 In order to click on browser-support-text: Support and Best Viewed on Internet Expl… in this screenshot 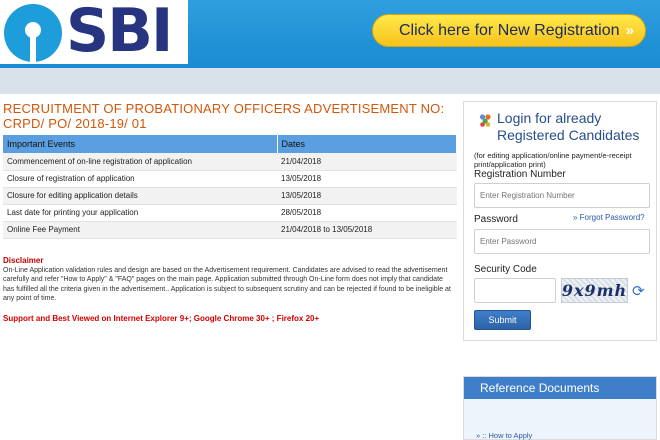, I will do `click(161, 318)`.